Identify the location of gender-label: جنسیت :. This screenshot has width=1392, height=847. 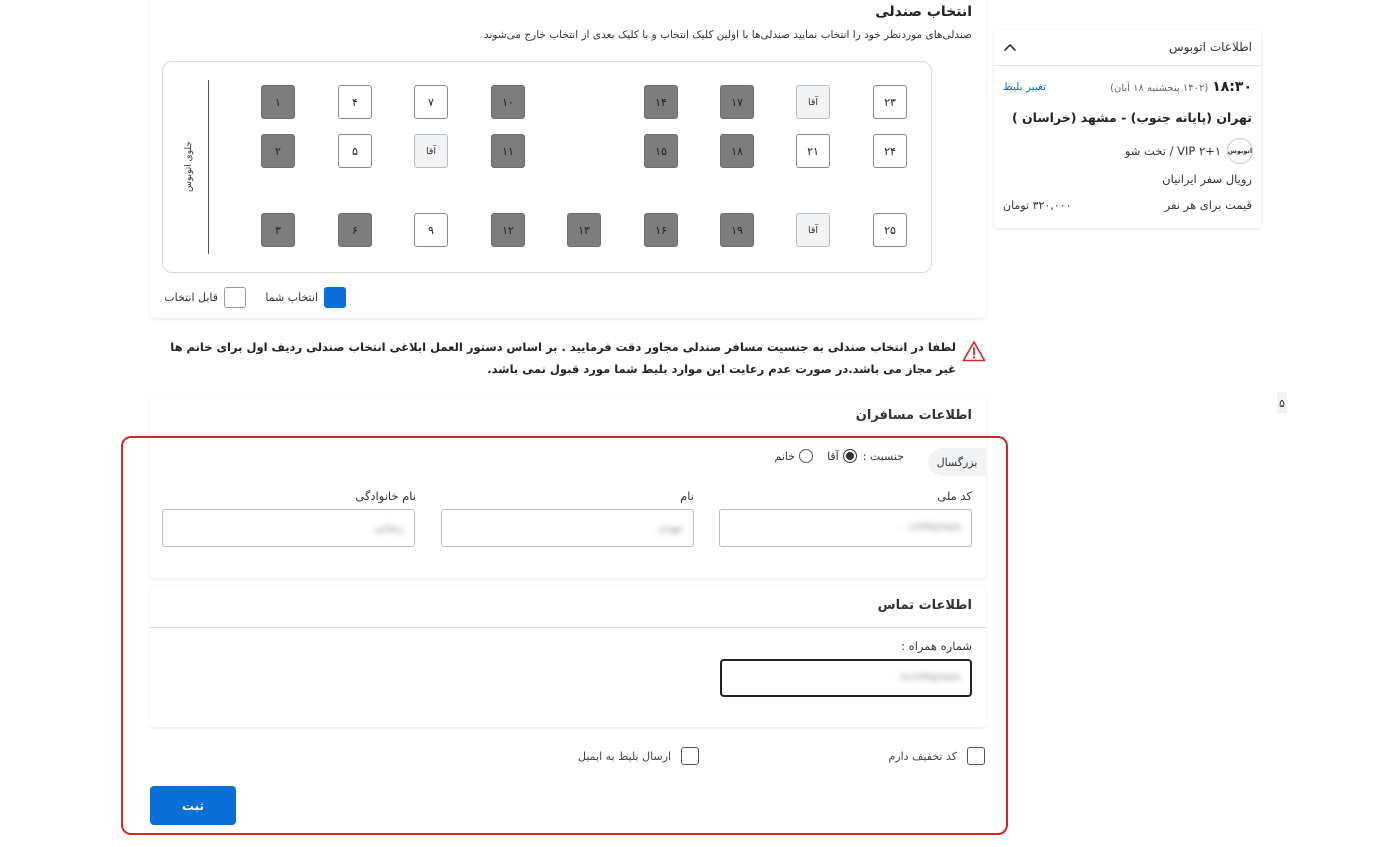
(883, 456).